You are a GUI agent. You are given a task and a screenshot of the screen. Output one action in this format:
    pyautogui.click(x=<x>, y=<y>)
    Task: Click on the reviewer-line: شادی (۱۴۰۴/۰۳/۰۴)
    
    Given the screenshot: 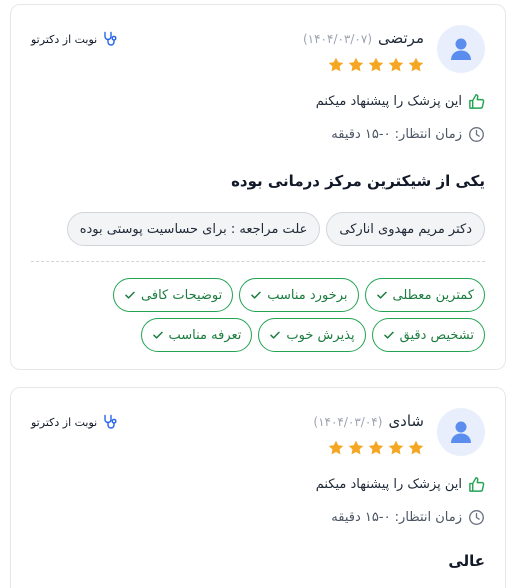 What is the action you would take?
    pyautogui.click(x=368, y=421)
    